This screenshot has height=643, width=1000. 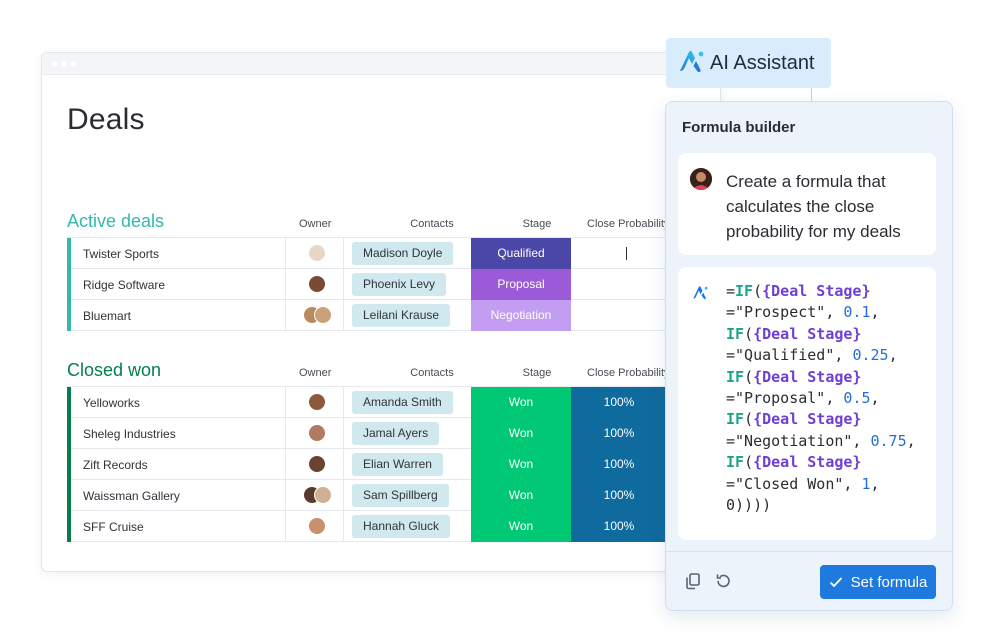 What do you see at coordinates (809, 551) in the screenshot?
I see `panel-divider` at bounding box center [809, 551].